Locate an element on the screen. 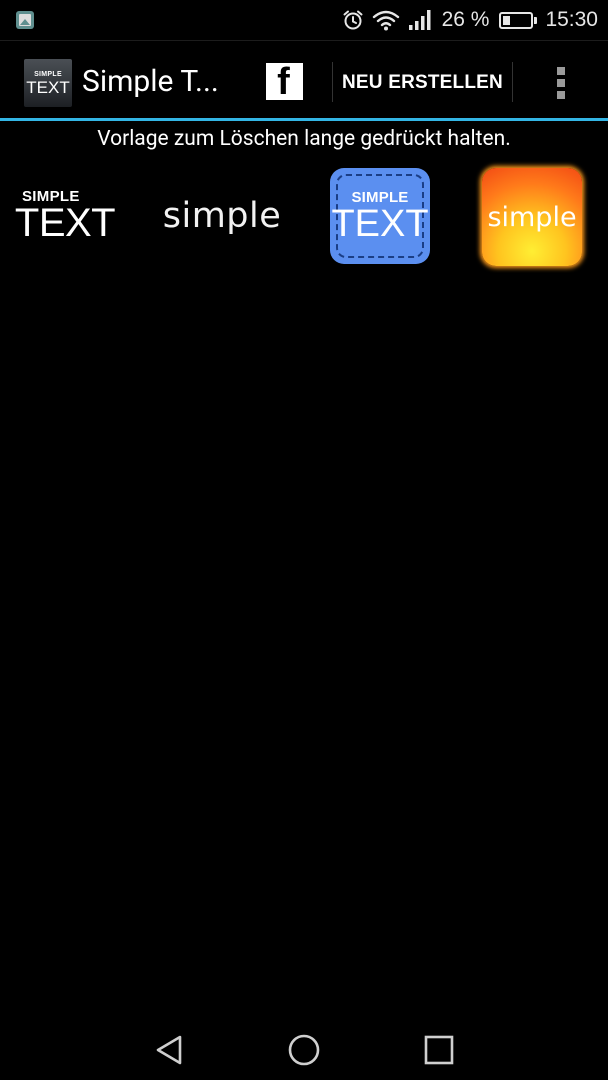  navigation-bar is located at coordinates (304, 1050).